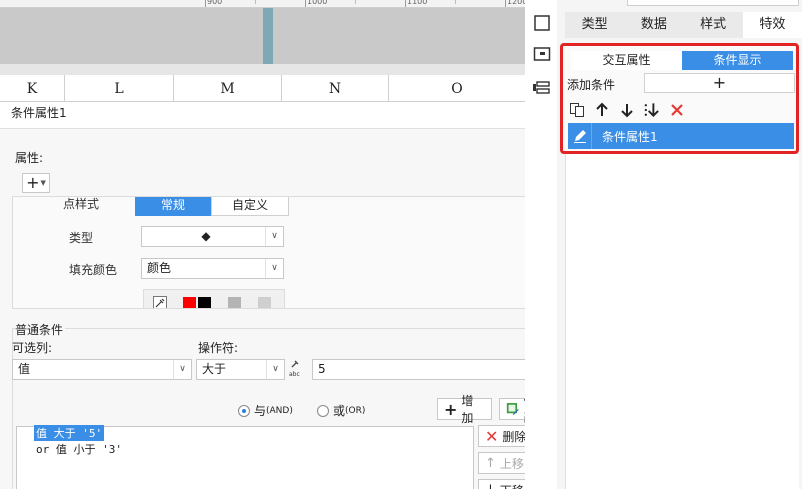 The image size is (802, 489). What do you see at coordinates (651, 110) in the screenshot?
I see `move-bottom-icon` at bounding box center [651, 110].